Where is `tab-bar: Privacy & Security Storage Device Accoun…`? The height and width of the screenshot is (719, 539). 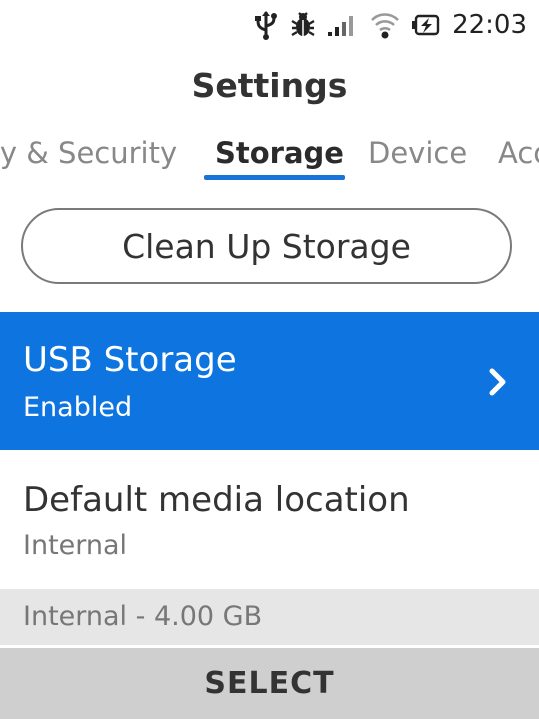
tab-bar: Privacy & Security Storage Device Accoun… is located at coordinates (269, 156).